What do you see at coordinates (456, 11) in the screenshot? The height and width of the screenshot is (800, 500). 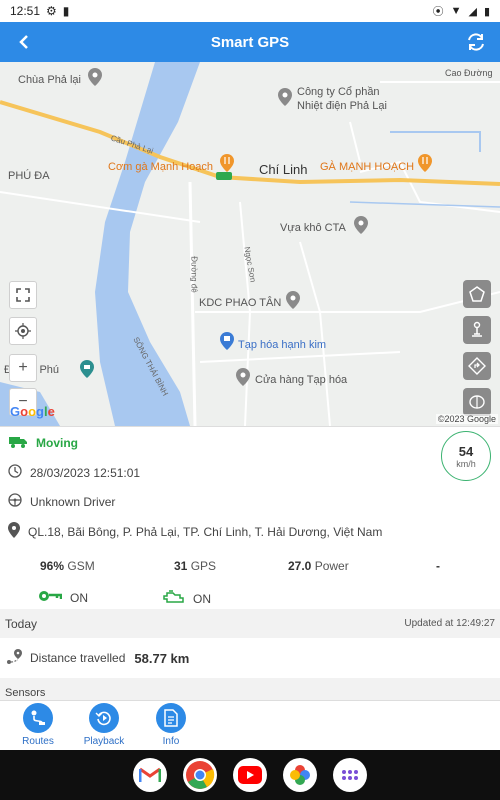 I see `wifi-icon: ▼` at bounding box center [456, 11].